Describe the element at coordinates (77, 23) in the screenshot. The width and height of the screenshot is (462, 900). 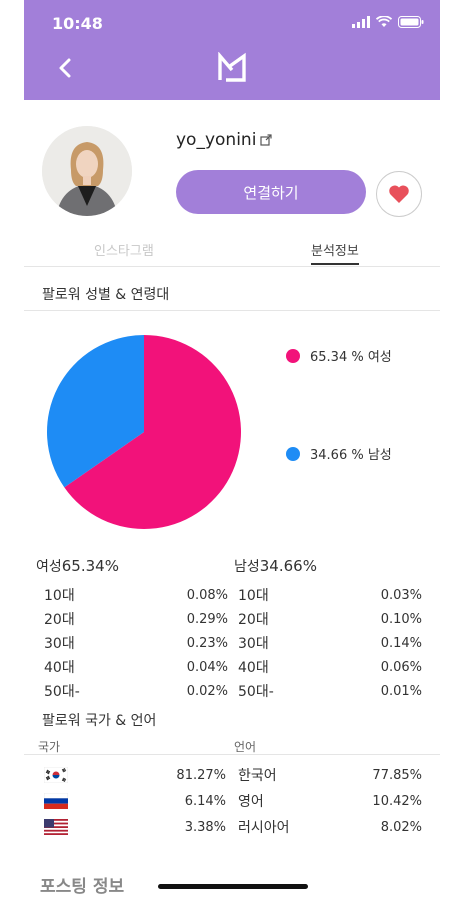
I see `status-time: 10:48` at that location.